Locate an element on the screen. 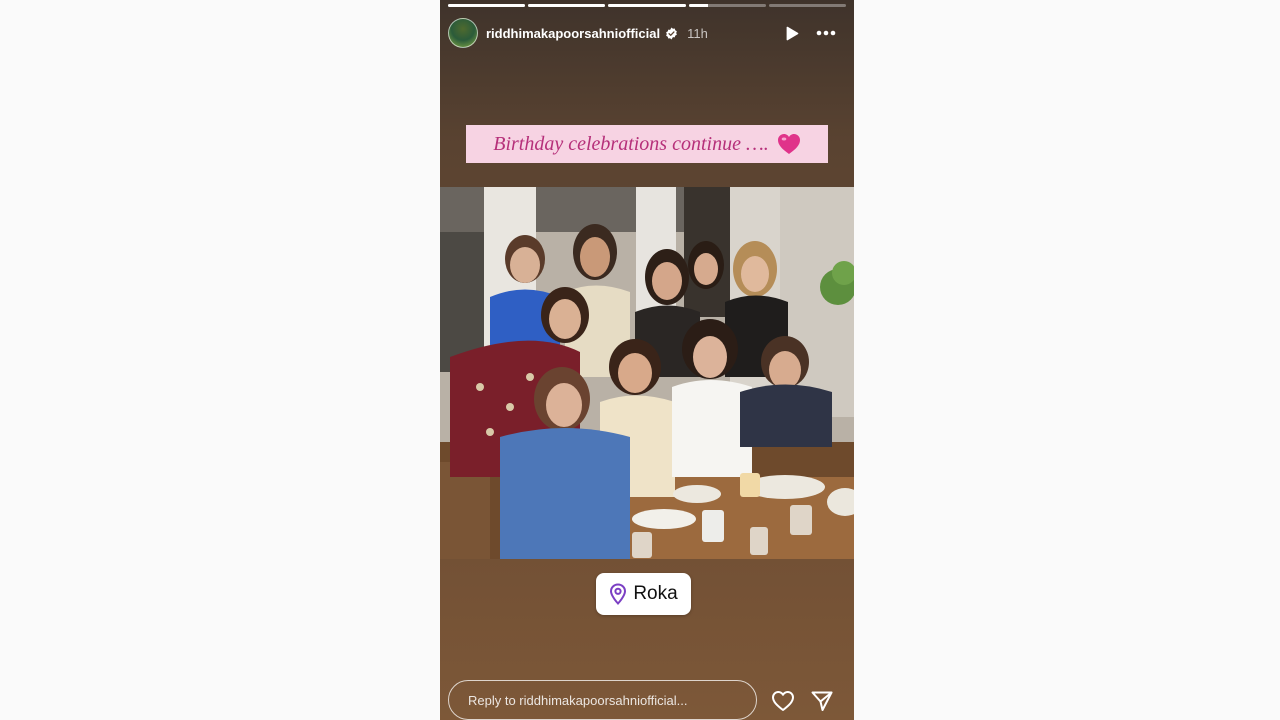 This screenshot has height=720, width=1280. play-icon is located at coordinates (792, 33).